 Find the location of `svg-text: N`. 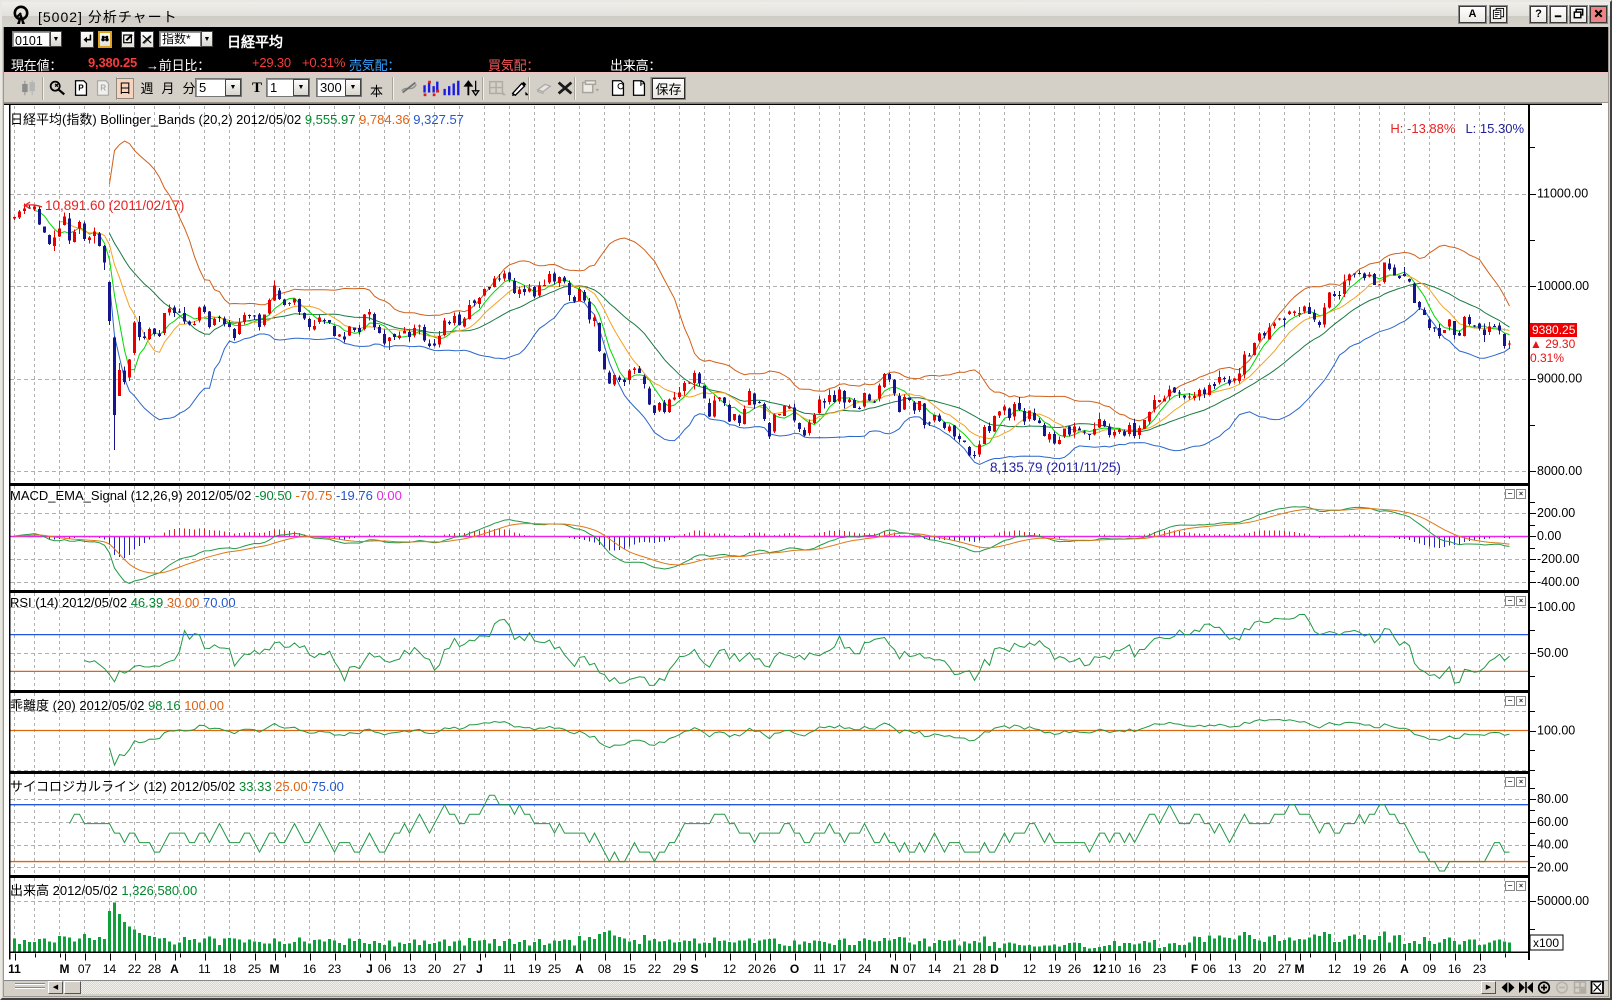

svg-text: N is located at coordinates (894, 969).